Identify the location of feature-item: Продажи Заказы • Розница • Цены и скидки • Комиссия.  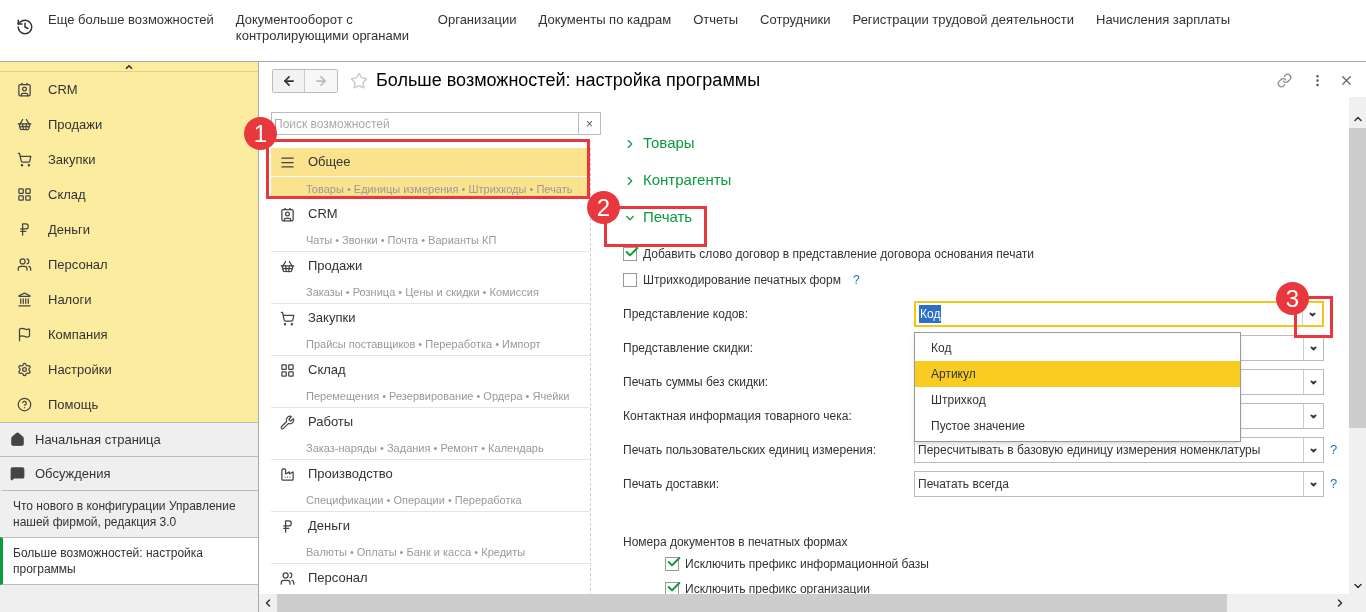
(430, 278).